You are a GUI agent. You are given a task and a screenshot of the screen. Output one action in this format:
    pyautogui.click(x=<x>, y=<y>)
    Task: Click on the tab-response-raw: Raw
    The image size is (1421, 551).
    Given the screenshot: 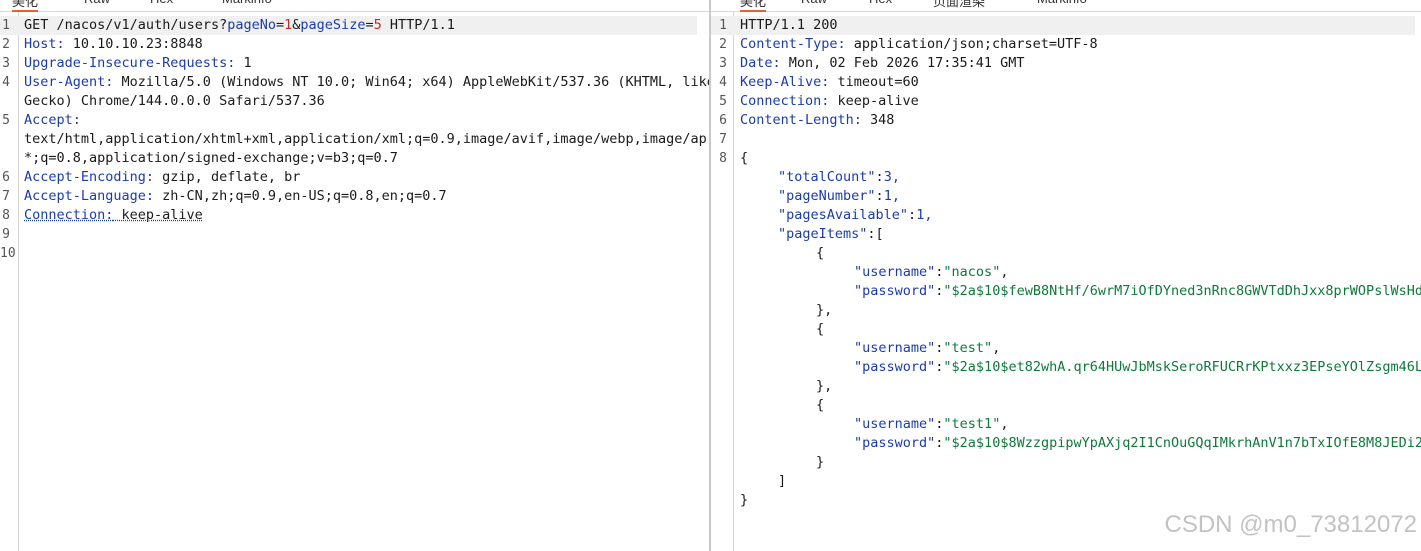 What is the action you would take?
    pyautogui.click(x=814, y=5)
    